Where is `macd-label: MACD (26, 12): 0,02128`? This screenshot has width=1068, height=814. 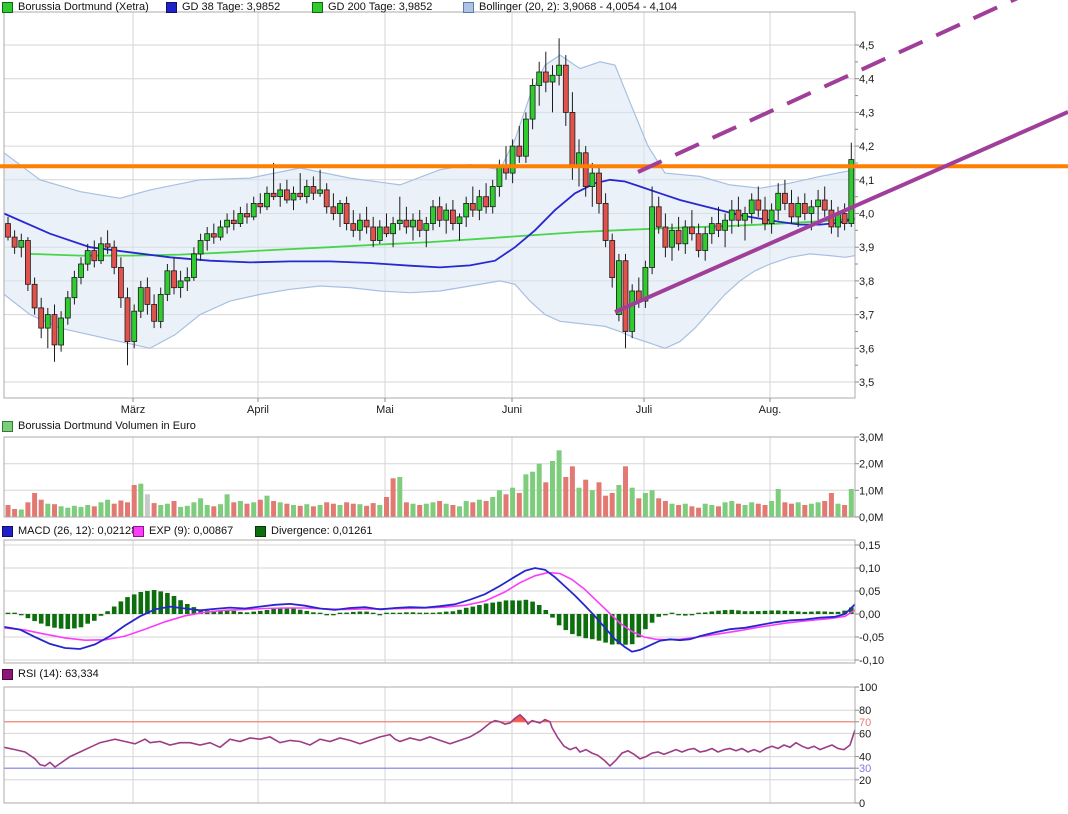 macd-label: MACD (26, 12): 0,02128 is located at coordinates (78, 531).